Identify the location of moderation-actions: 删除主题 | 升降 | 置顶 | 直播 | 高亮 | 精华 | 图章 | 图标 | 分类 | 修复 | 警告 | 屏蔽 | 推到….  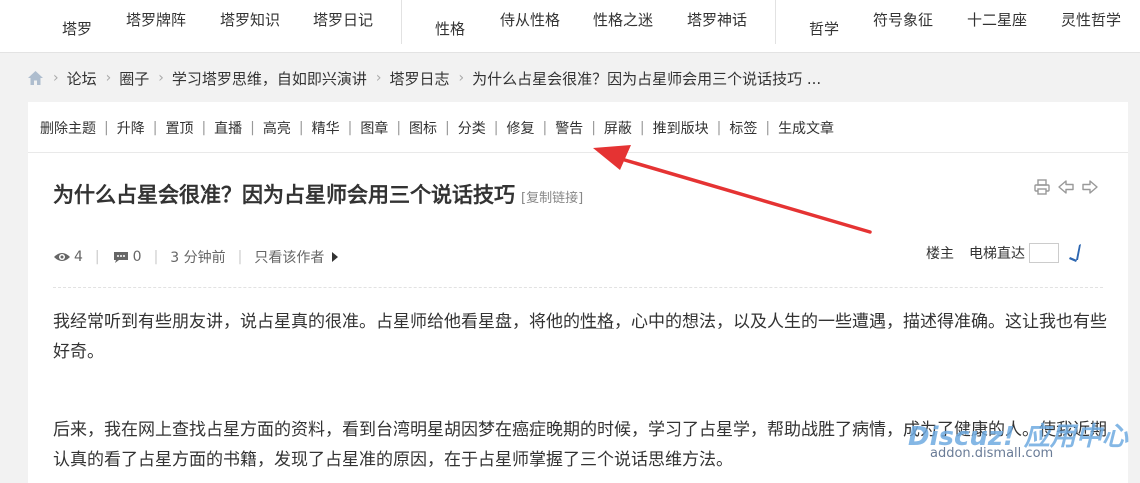
(437, 128).